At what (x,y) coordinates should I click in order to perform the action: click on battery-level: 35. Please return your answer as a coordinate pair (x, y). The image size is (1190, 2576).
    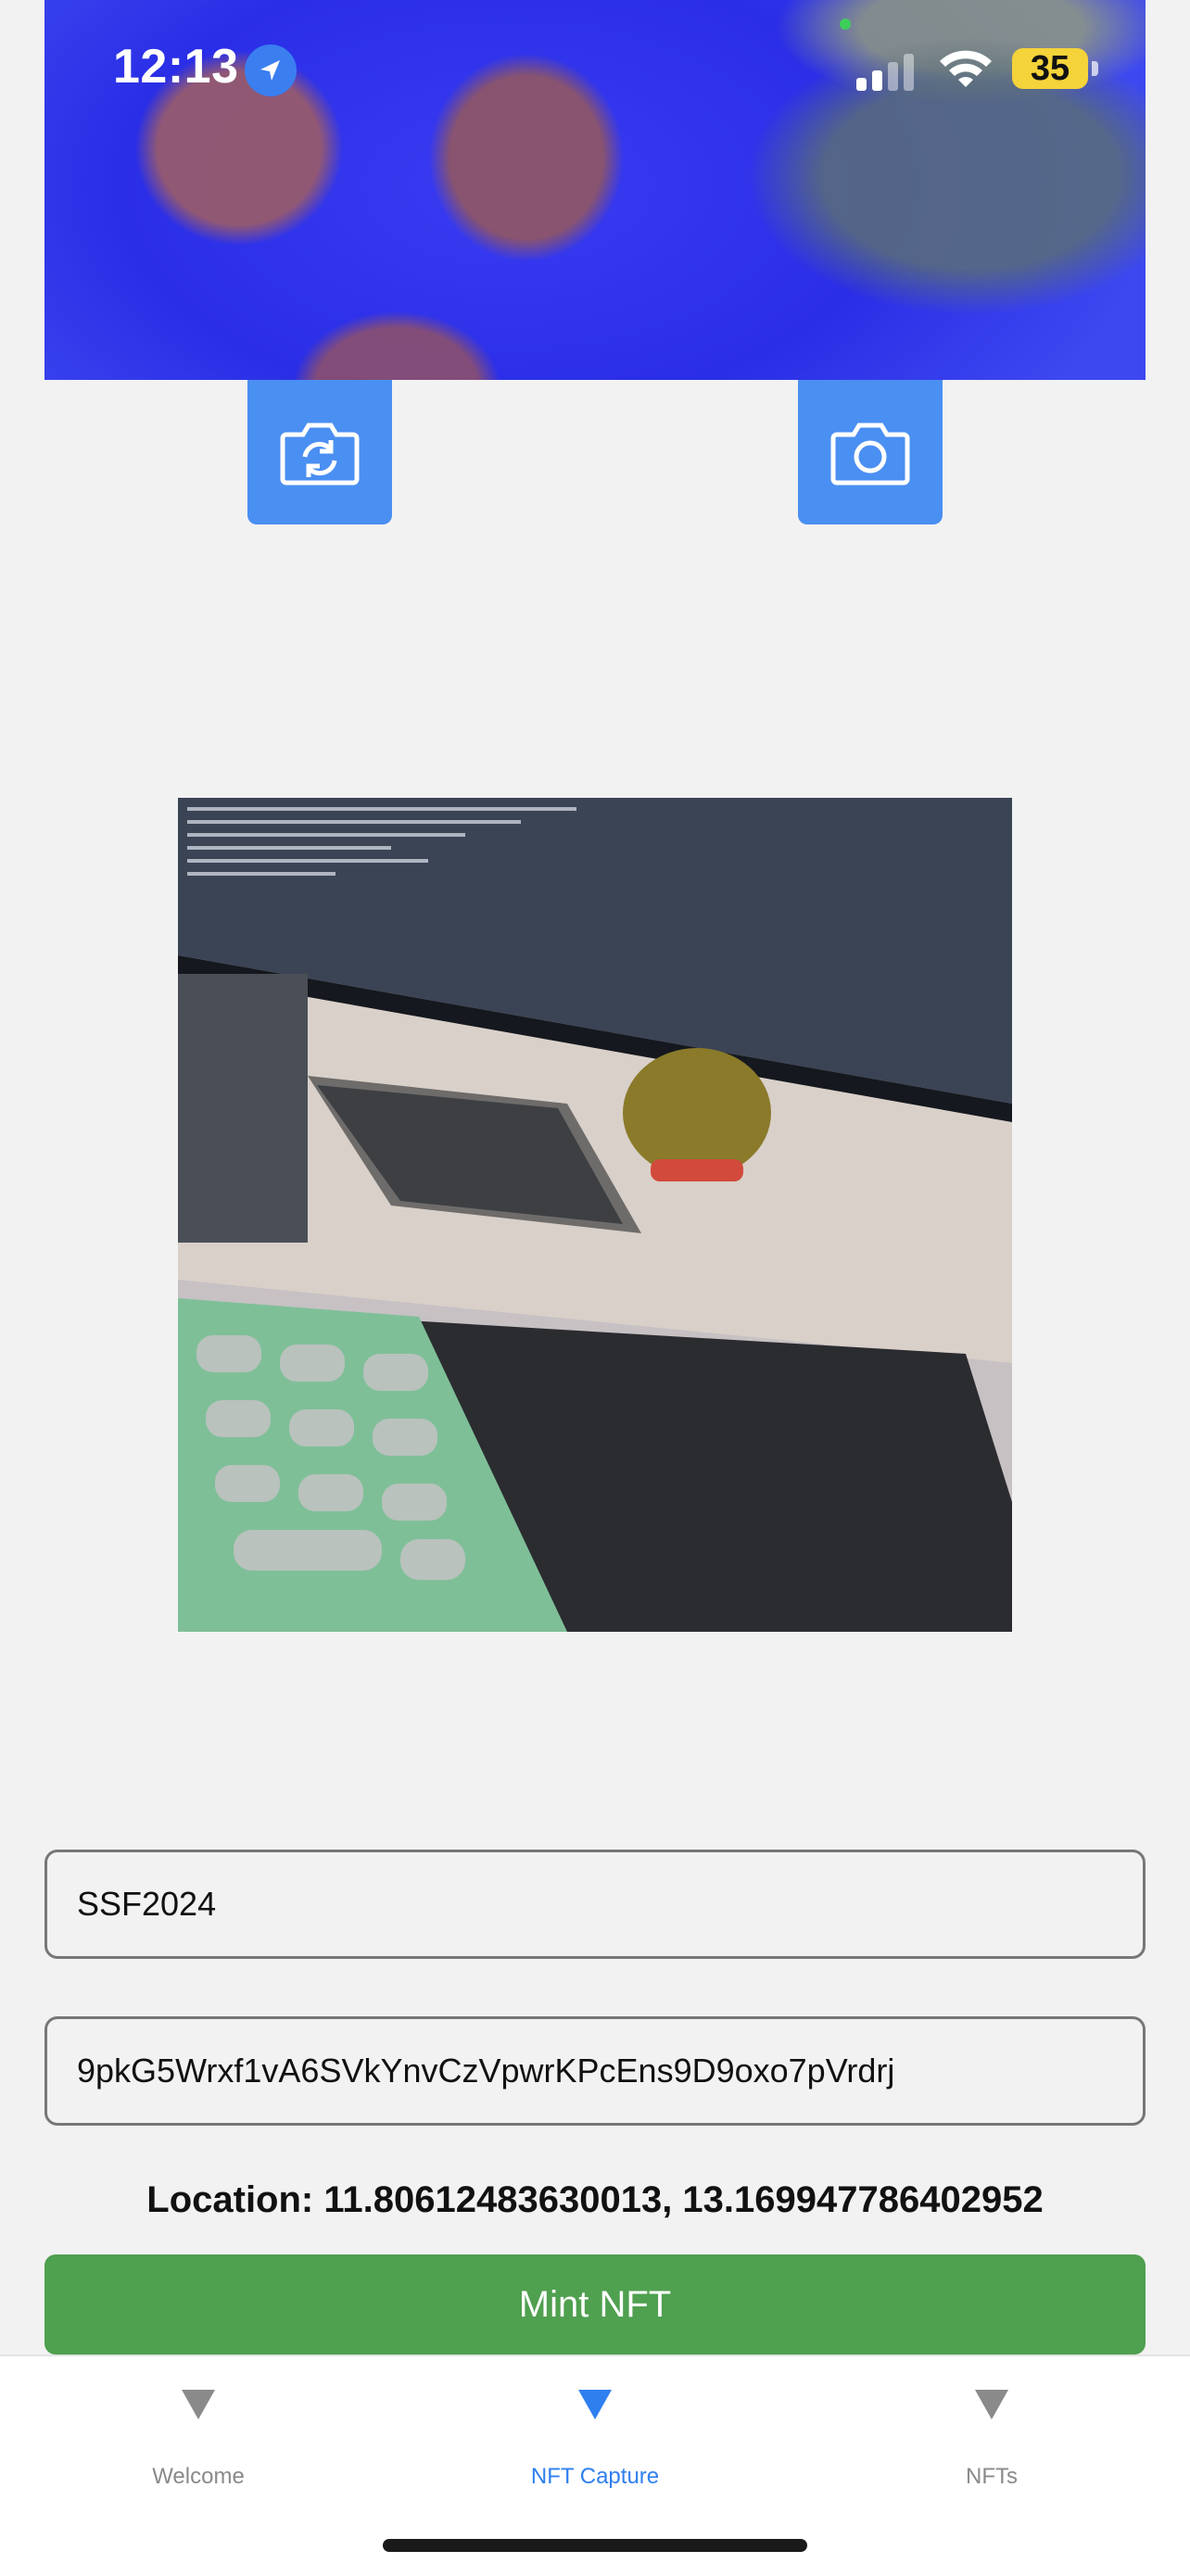
    Looking at the image, I should click on (1050, 68).